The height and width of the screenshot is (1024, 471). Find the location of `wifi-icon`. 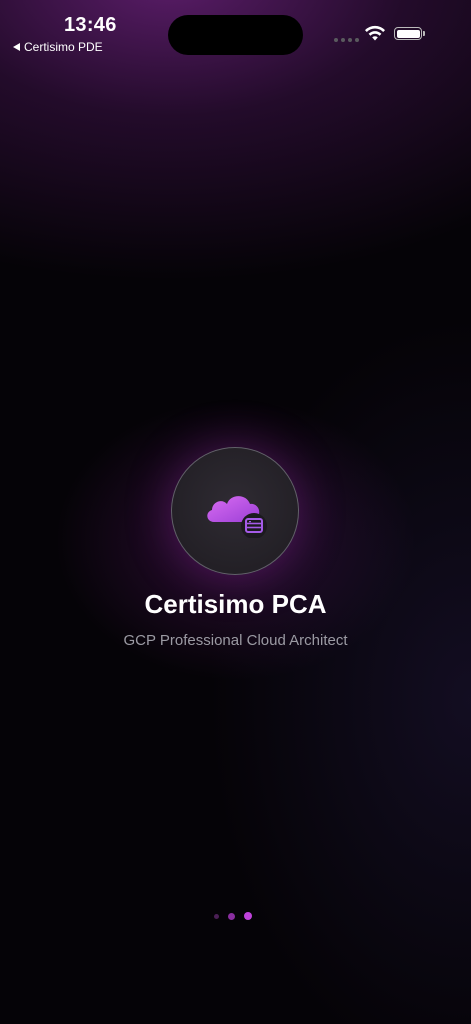

wifi-icon is located at coordinates (375, 33).